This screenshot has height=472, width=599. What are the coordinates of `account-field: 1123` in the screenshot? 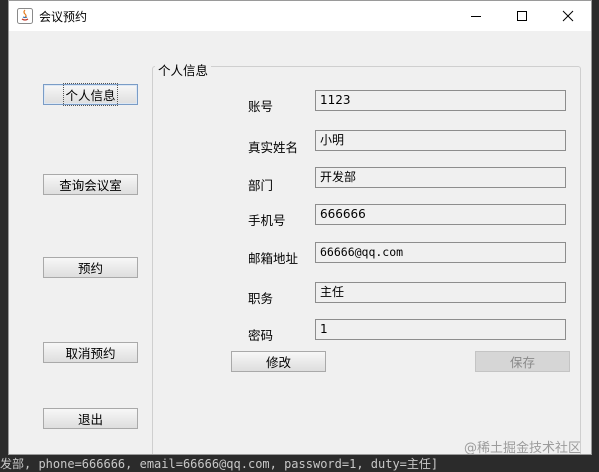 It's located at (440, 100).